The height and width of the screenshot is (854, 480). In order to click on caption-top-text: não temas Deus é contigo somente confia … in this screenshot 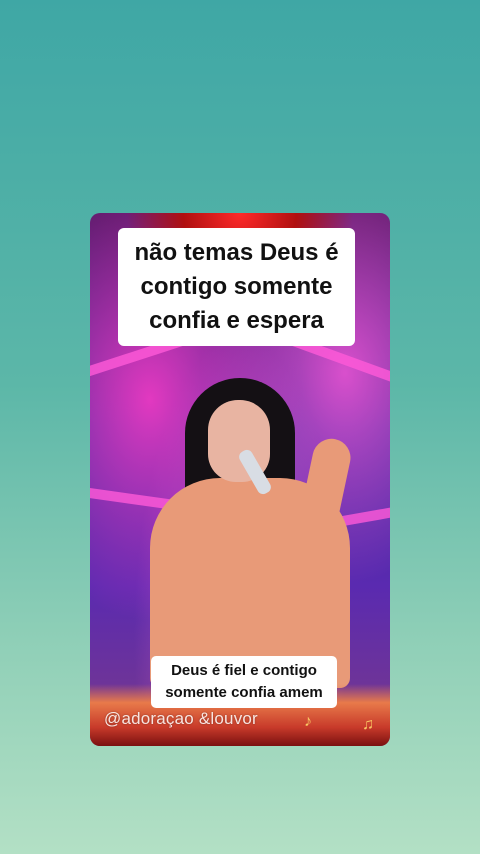, I will do `click(236, 286)`.